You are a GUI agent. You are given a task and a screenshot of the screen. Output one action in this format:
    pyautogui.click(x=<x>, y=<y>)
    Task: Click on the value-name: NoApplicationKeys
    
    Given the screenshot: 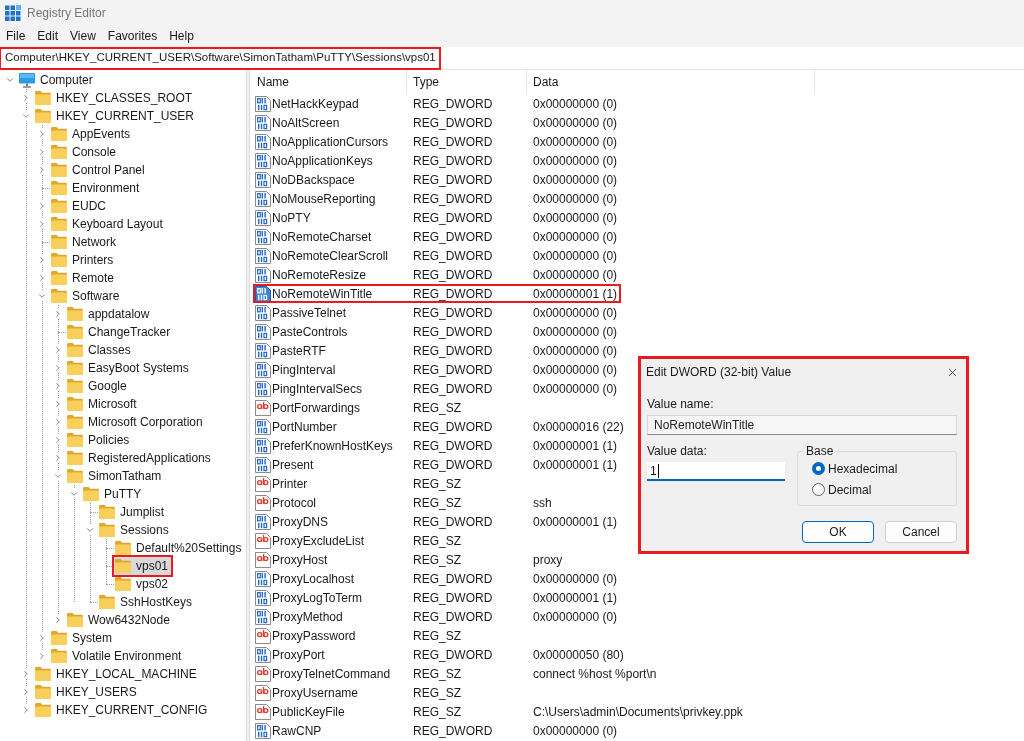 What is the action you would take?
    pyautogui.click(x=322, y=160)
    